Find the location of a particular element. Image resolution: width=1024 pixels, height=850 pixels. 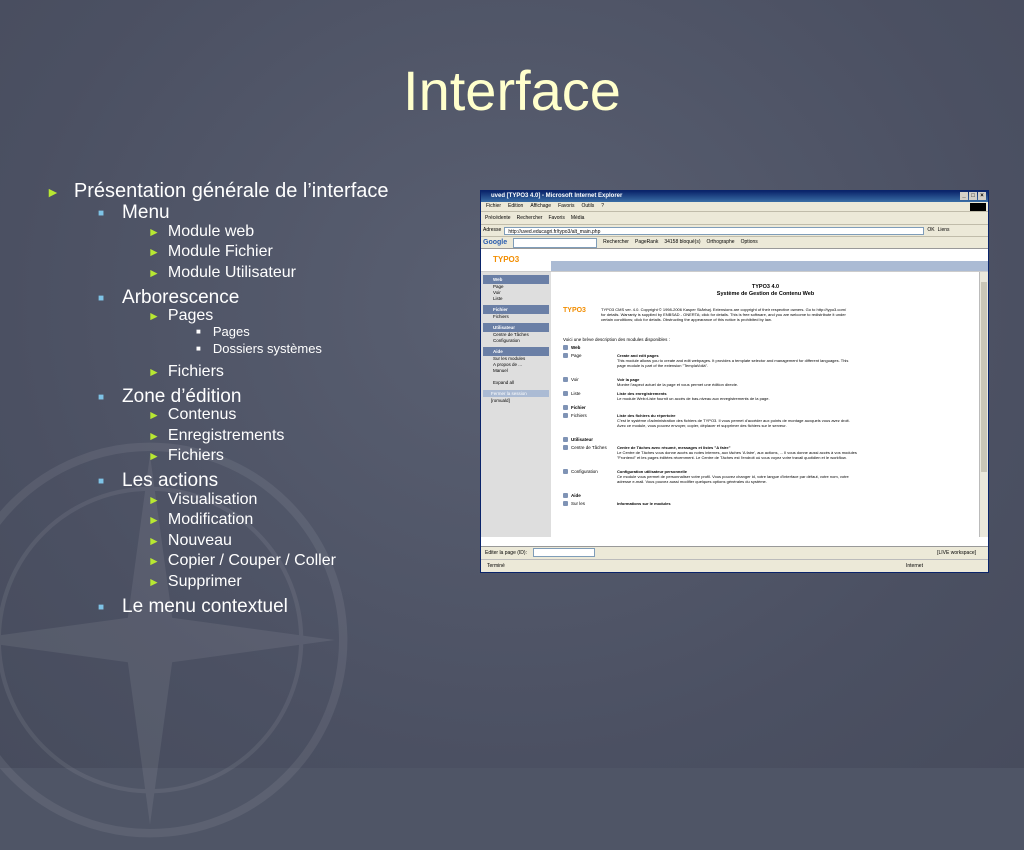

windows-logo-icon is located at coordinates (978, 207).